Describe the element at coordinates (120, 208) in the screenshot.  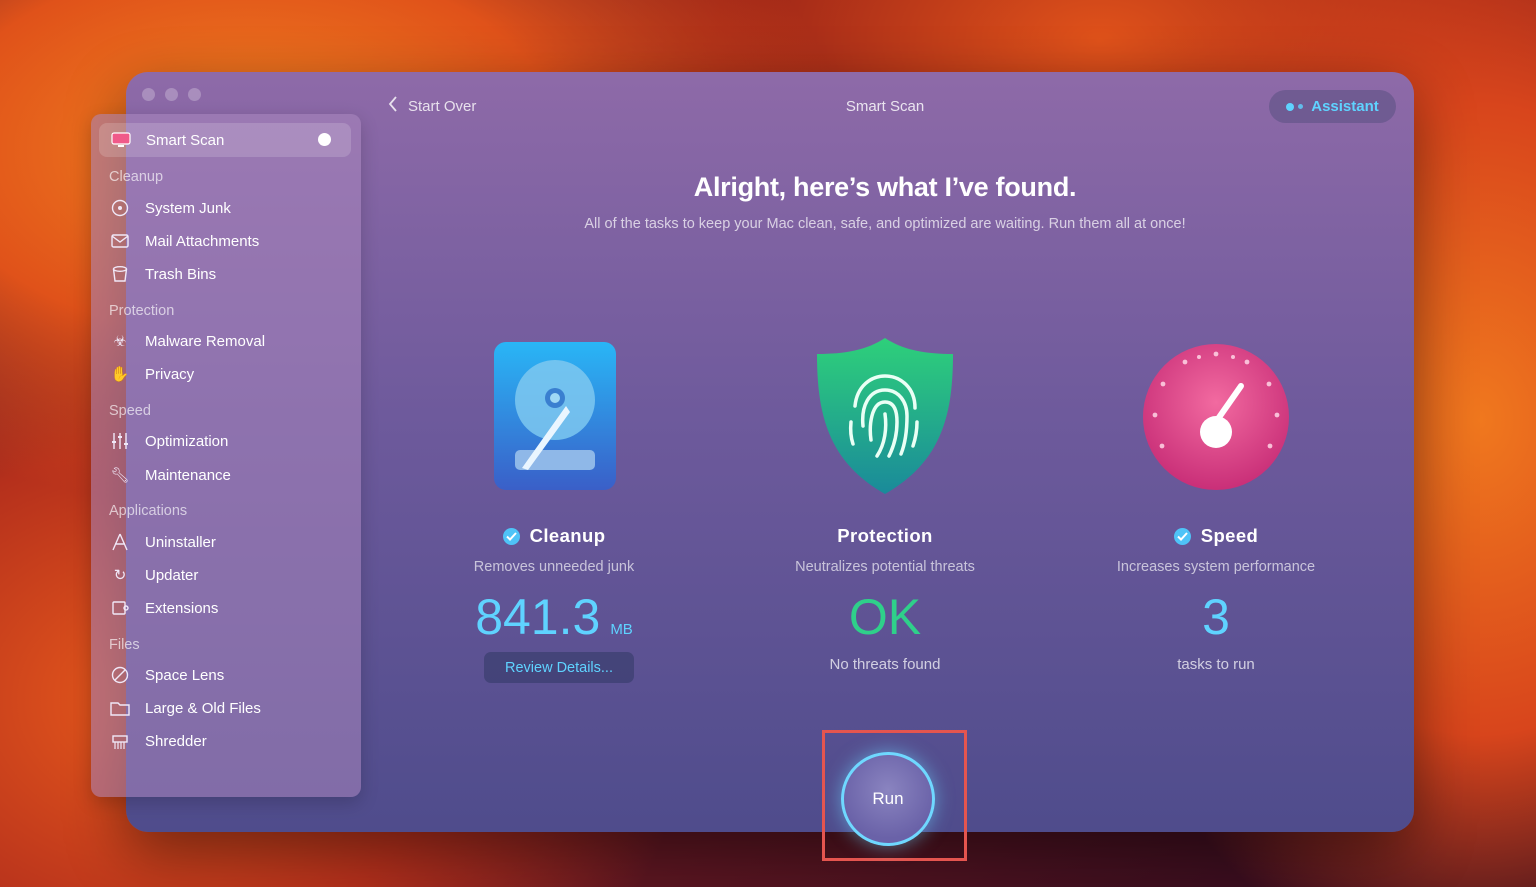
I see `disk-icon` at that location.